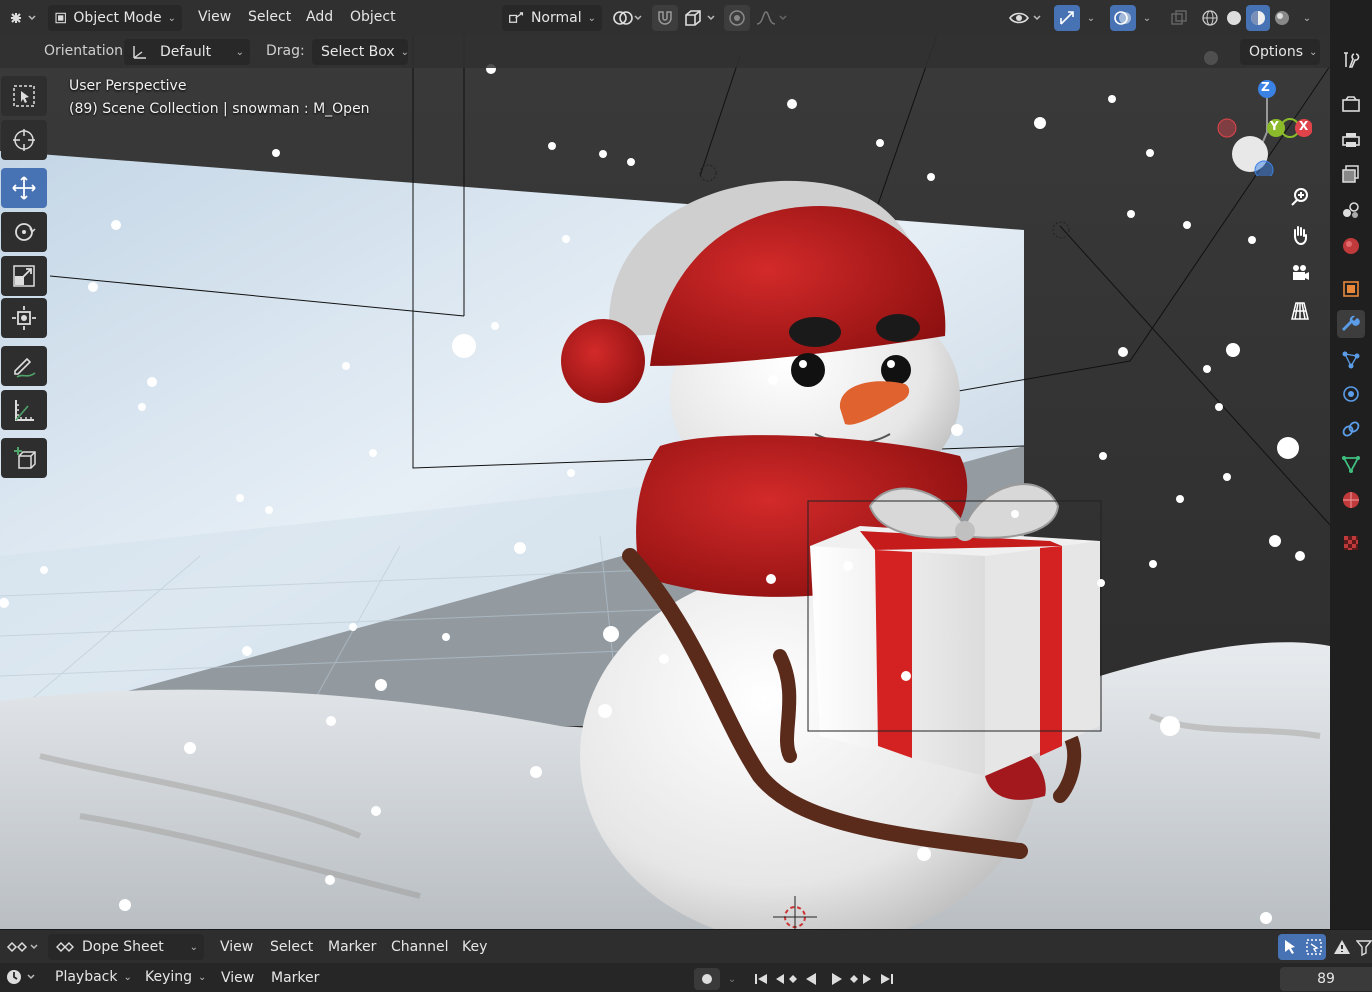 Image resolution: width=1372 pixels, height=992 pixels. I want to click on tool-wrench-screwdriver-icon, so click(1352, 60).